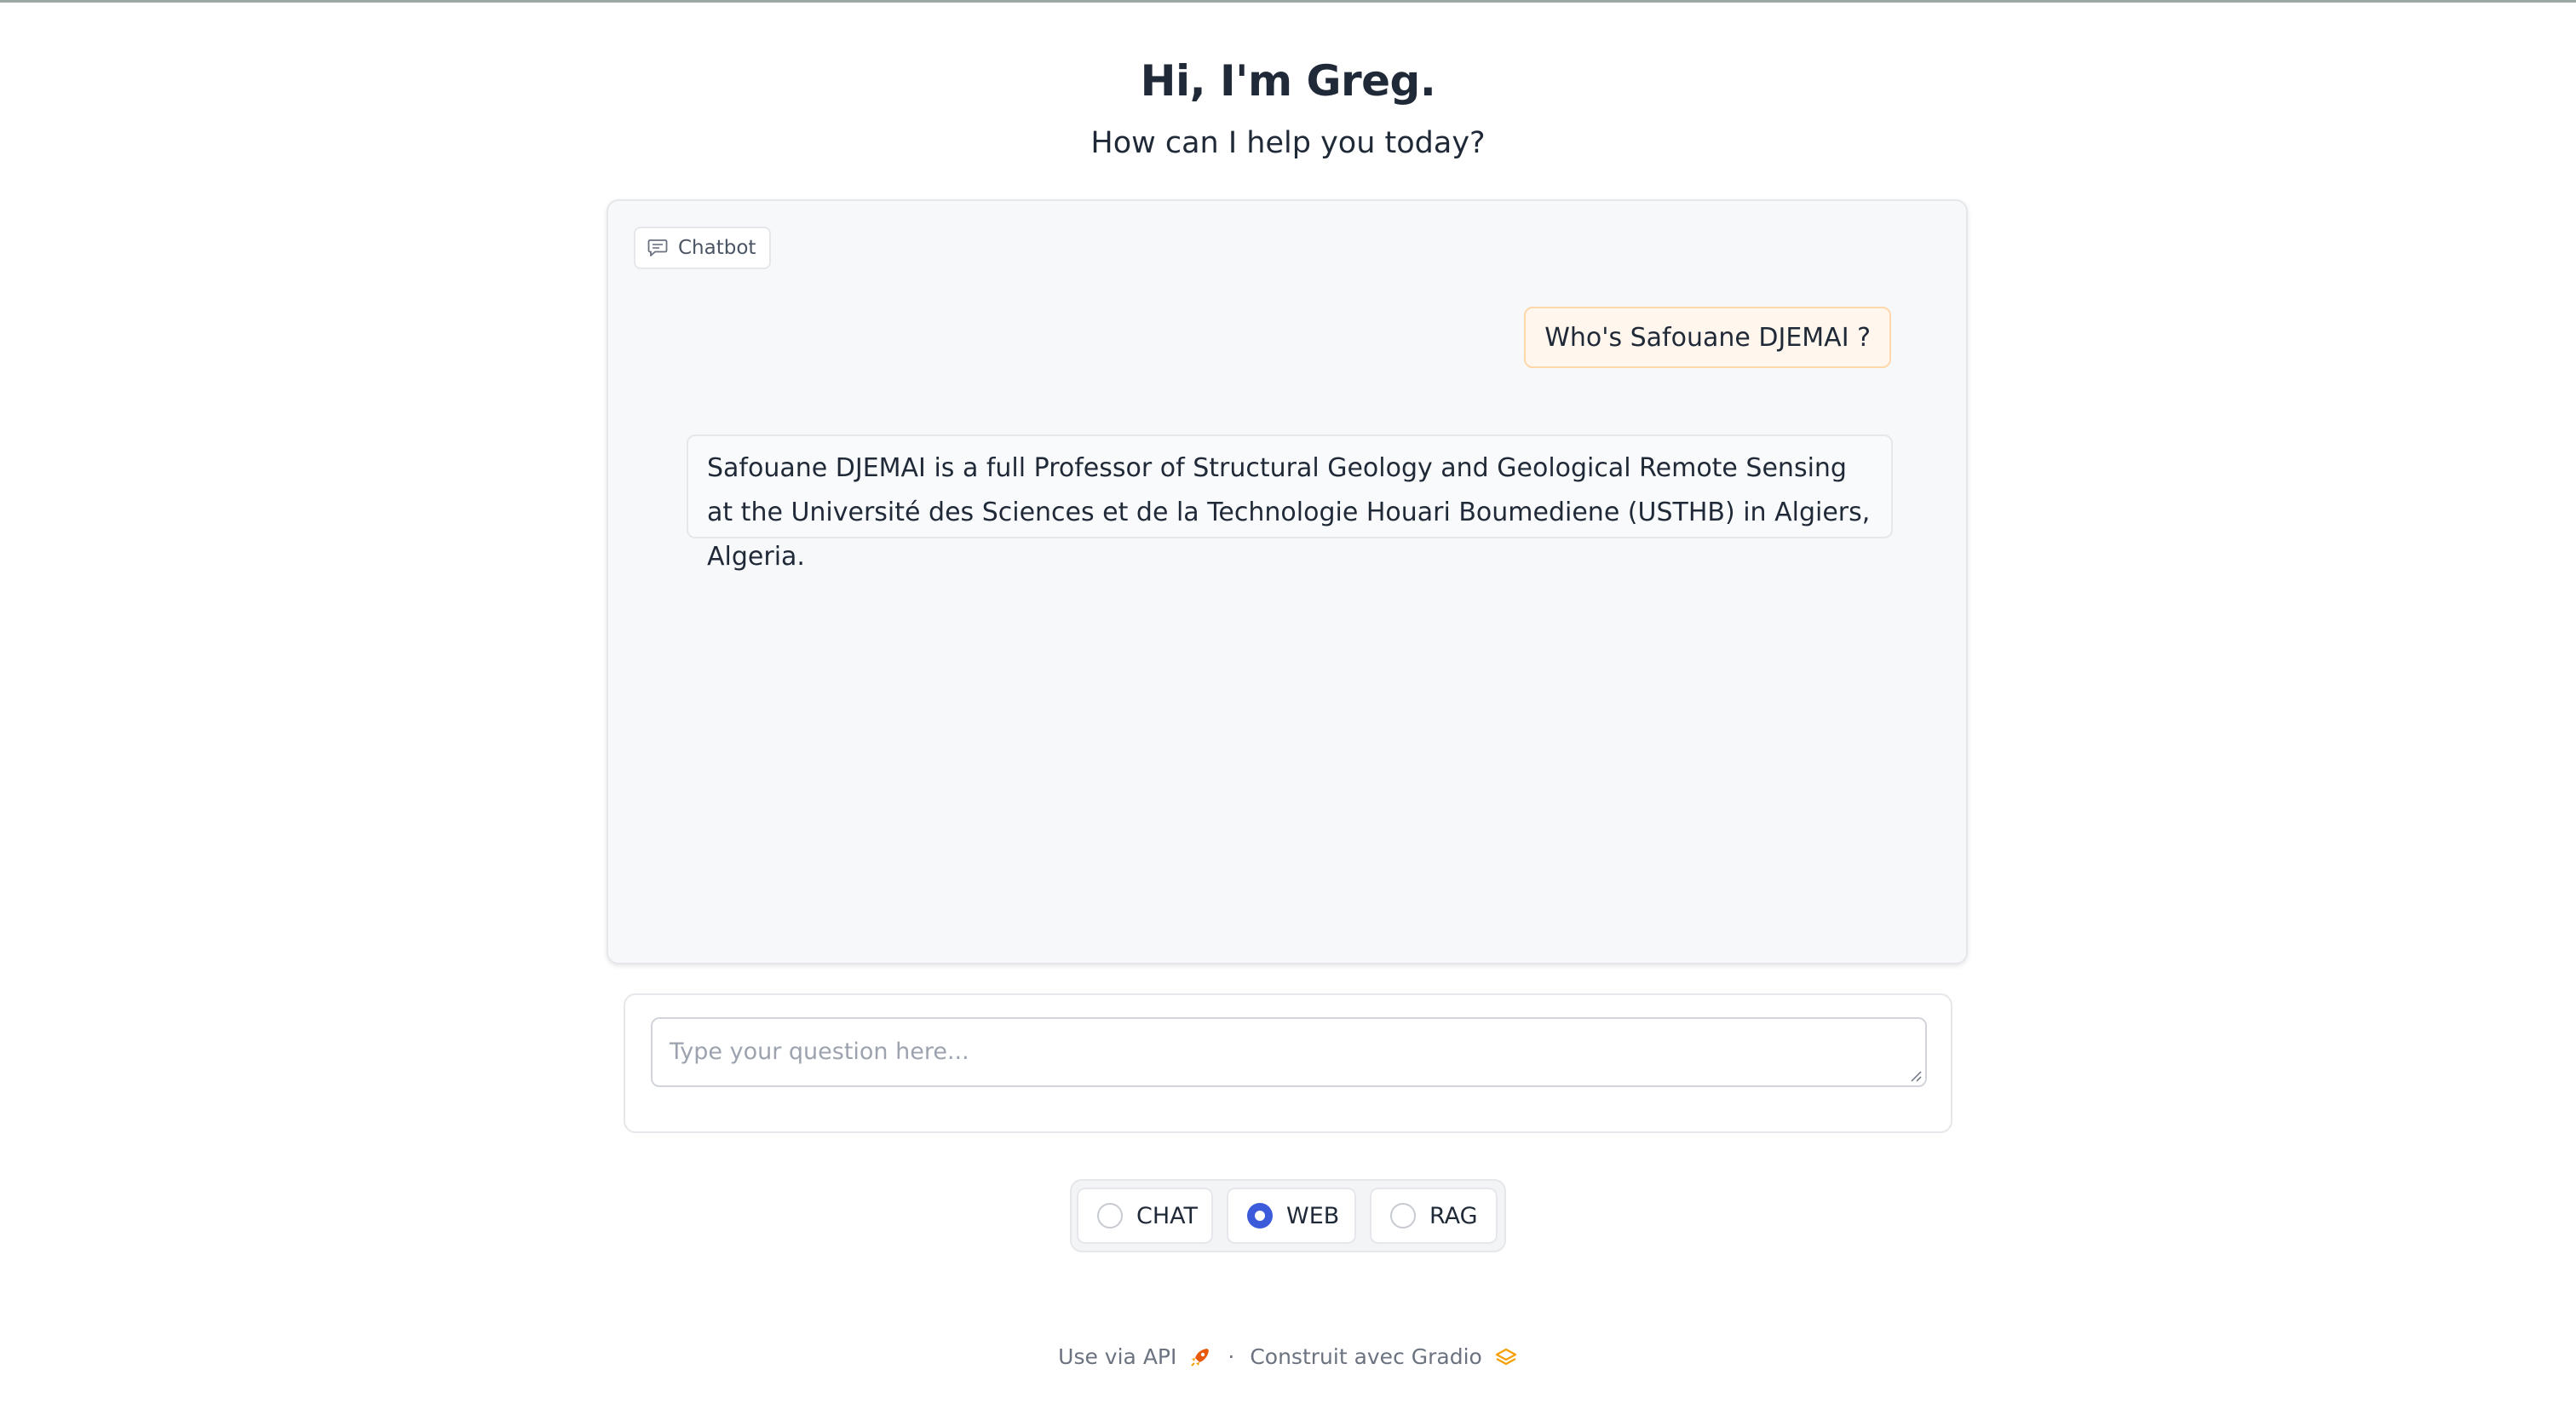 This screenshot has width=2576, height=1404. I want to click on footer: Use via API · Construit avec Gradio, so click(1288, 1356).